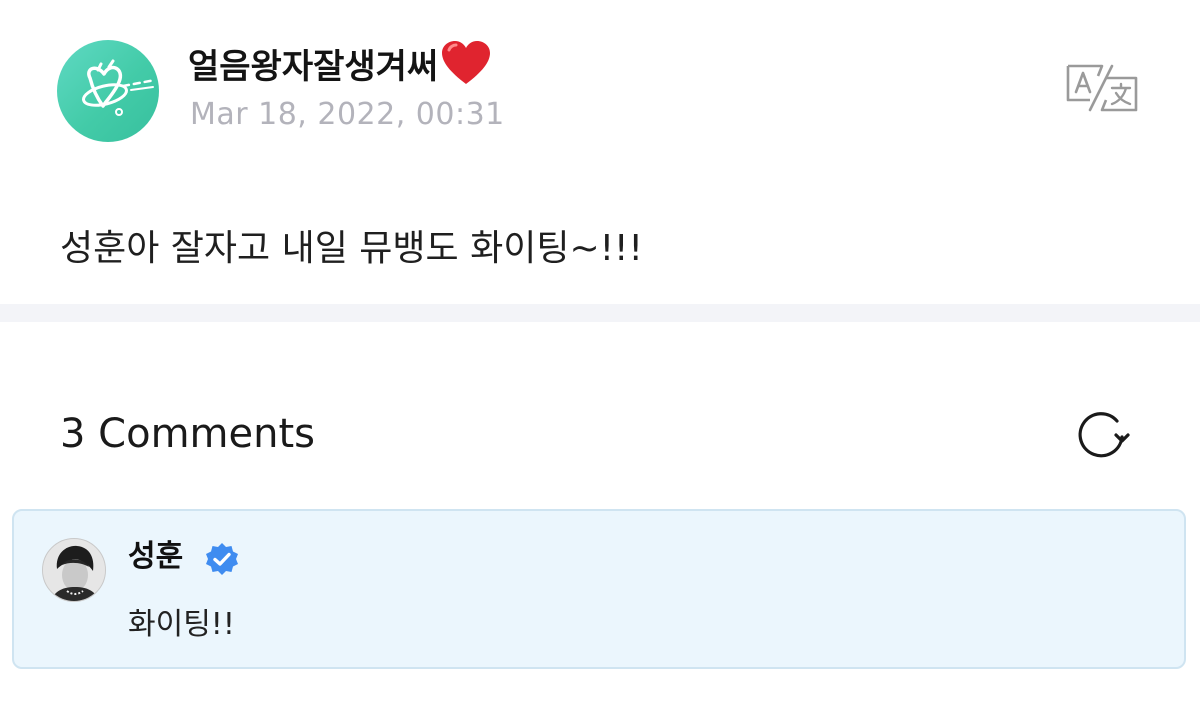  I want to click on refresh-button, so click(1101, 435).